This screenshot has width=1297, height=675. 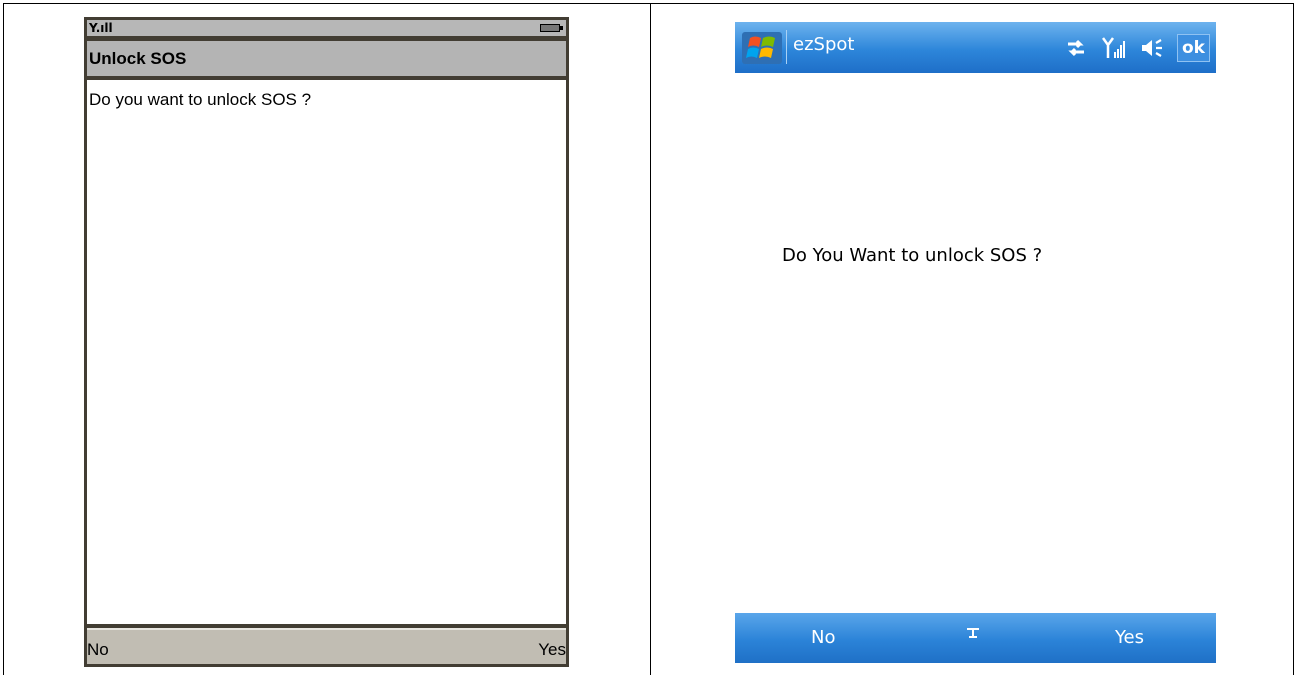 What do you see at coordinates (1152, 48) in the screenshot?
I see `speaker-icon` at bounding box center [1152, 48].